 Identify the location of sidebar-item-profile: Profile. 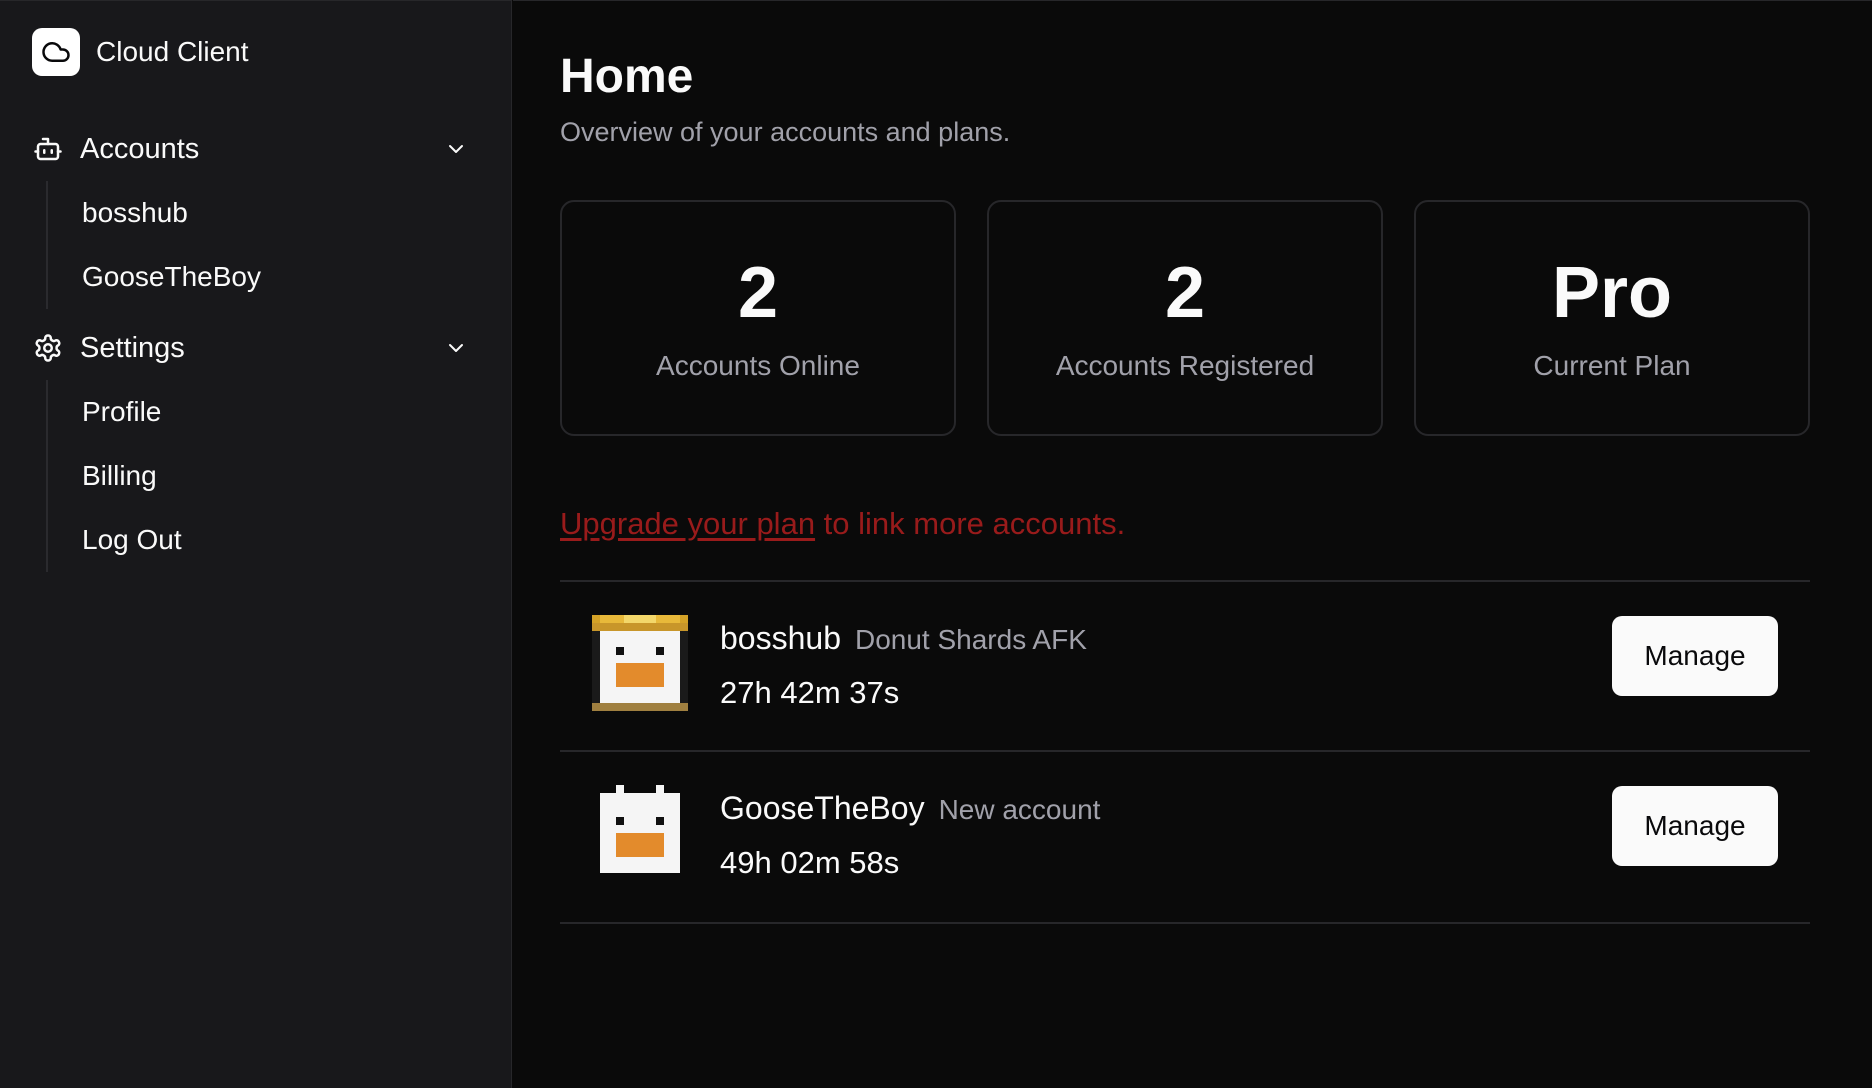
(115, 412).